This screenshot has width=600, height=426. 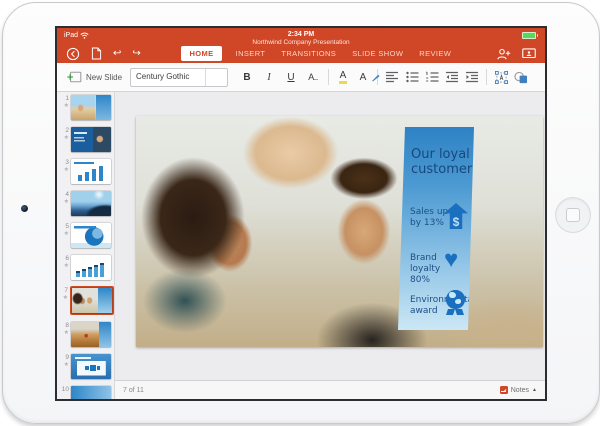 I want to click on slide-number: 1, so click(x=67, y=98).